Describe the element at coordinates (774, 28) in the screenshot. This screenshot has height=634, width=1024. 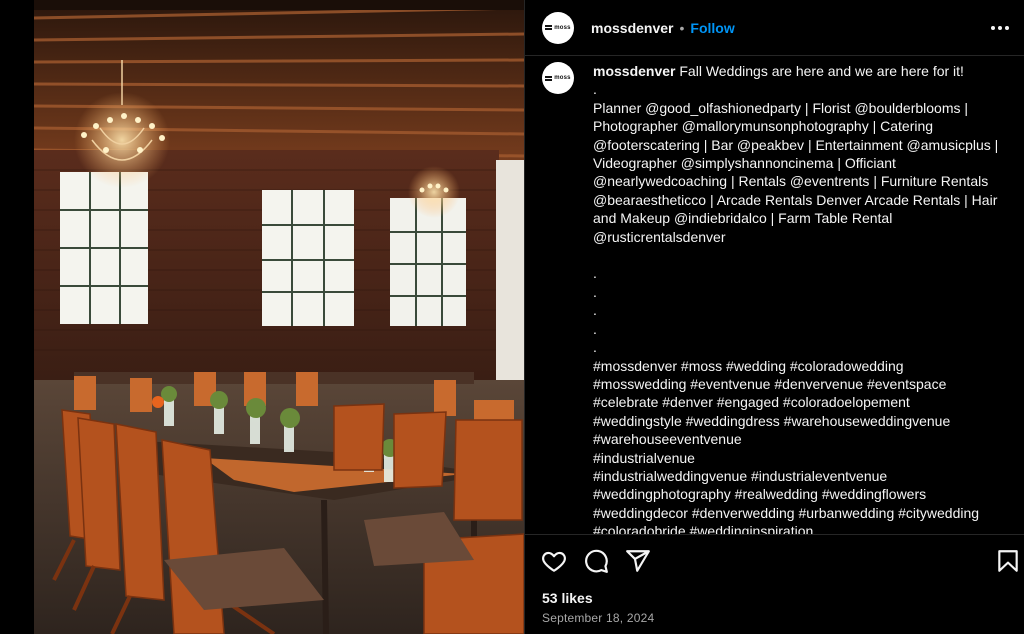
I see `post-header: moss mossdenver • Follow` at that location.